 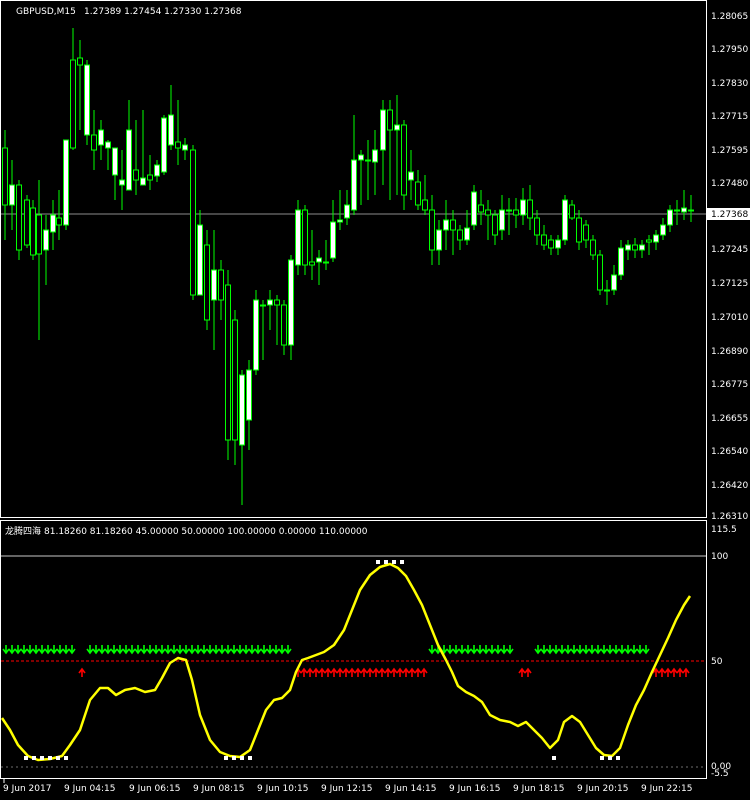 What do you see at coordinates (538, 789) in the screenshot?
I see `time-axis-label: 9 Jun 18:15` at bounding box center [538, 789].